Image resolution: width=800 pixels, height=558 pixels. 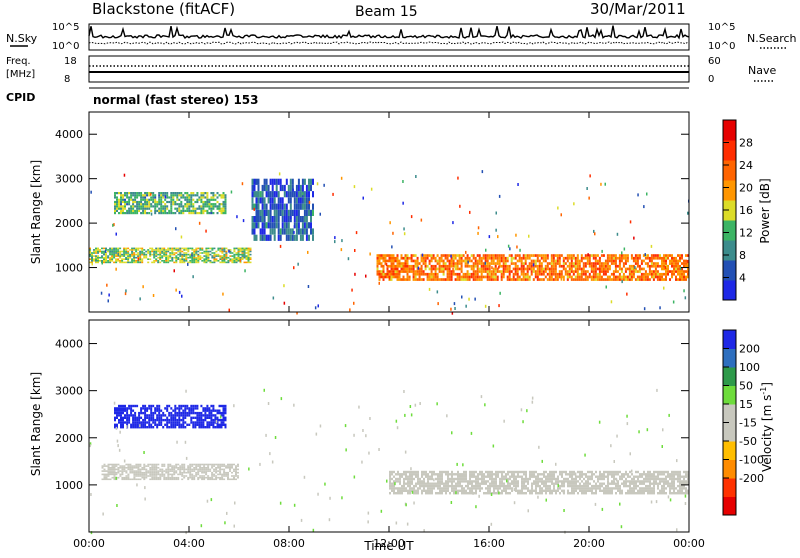 What do you see at coordinates (18, 61) in the screenshot?
I see `freq-label: Freq.` at bounding box center [18, 61].